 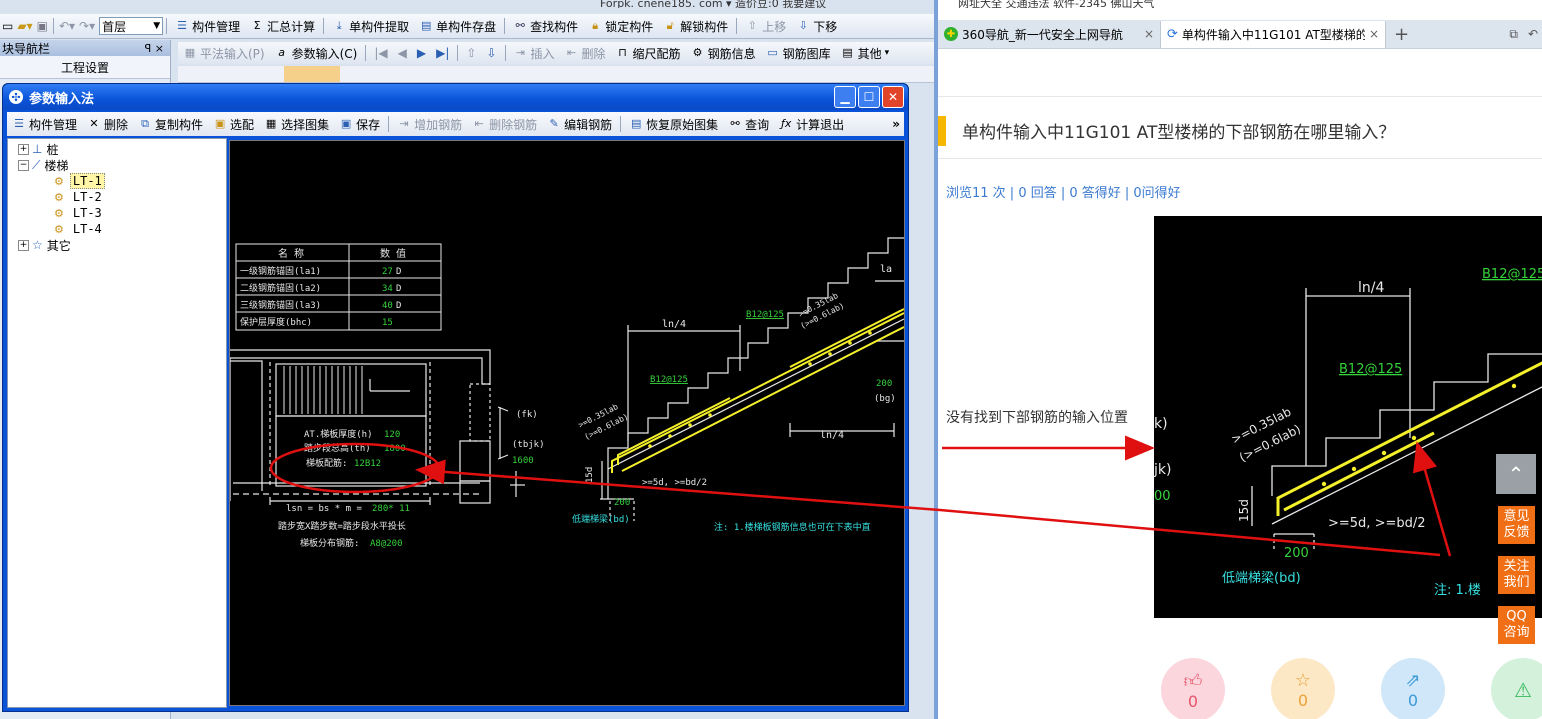 I want to click on flat-input-button: ▦ 平法输入(P), so click(x=224, y=53).